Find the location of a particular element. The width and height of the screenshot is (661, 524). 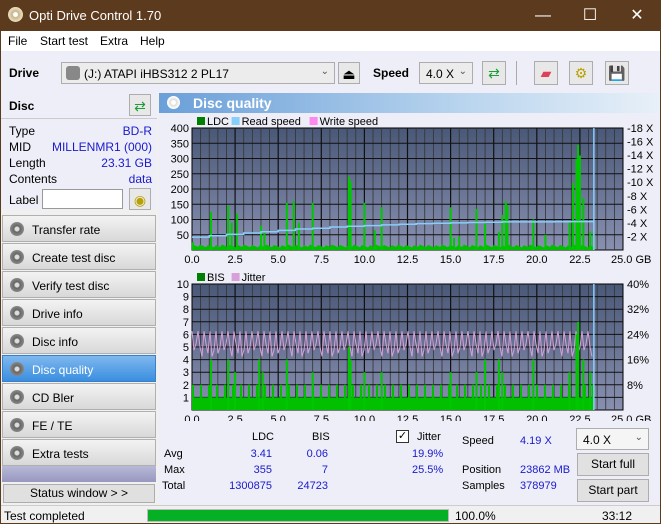

y2-tick-label: 32% is located at coordinates (638, 310).